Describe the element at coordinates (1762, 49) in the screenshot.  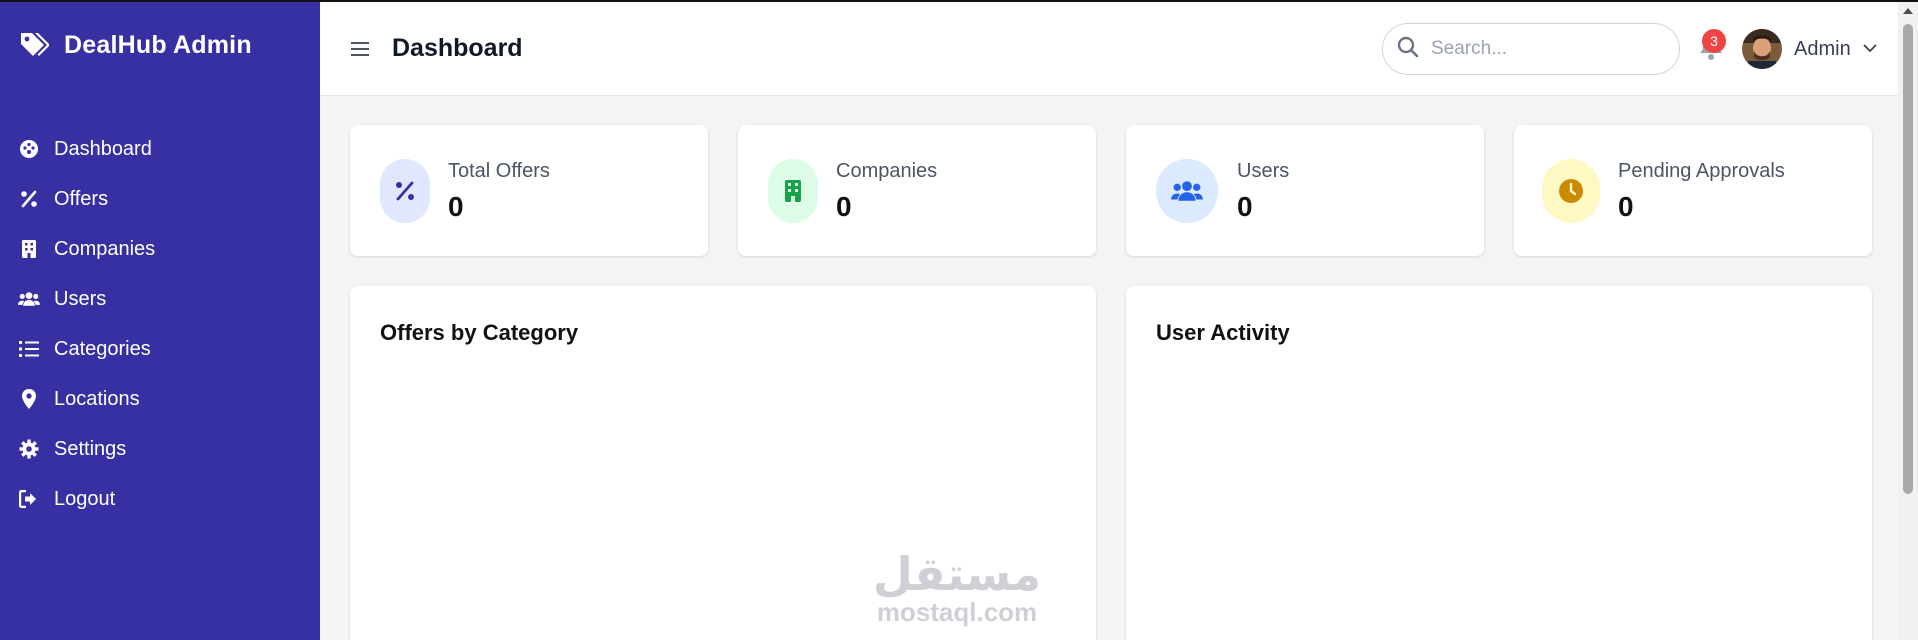
I see `avatar` at that location.